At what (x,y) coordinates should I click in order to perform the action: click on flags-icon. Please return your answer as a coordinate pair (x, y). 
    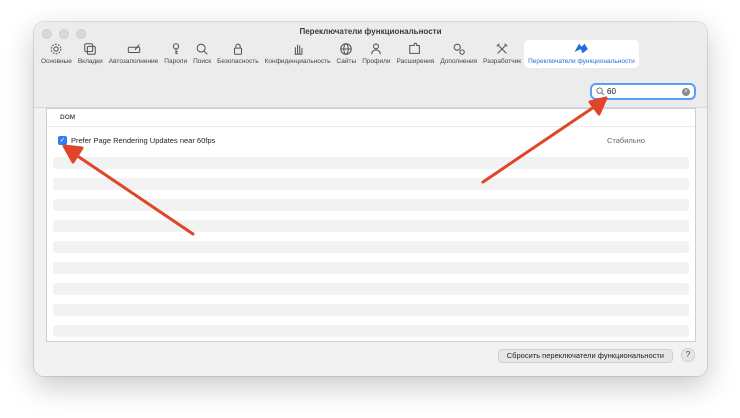
    Looking at the image, I should click on (581, 48).